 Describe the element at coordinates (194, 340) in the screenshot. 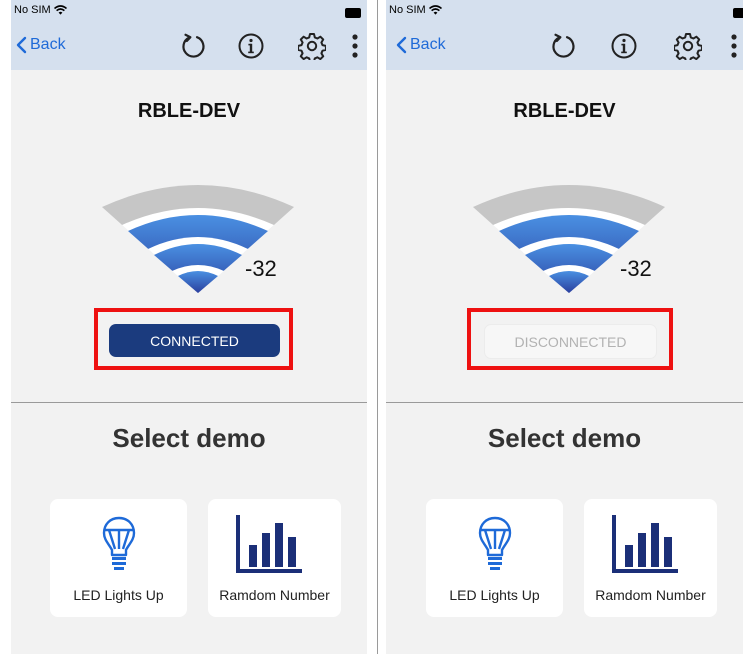

I see `connection-status-button: CONNECTED` at that location.